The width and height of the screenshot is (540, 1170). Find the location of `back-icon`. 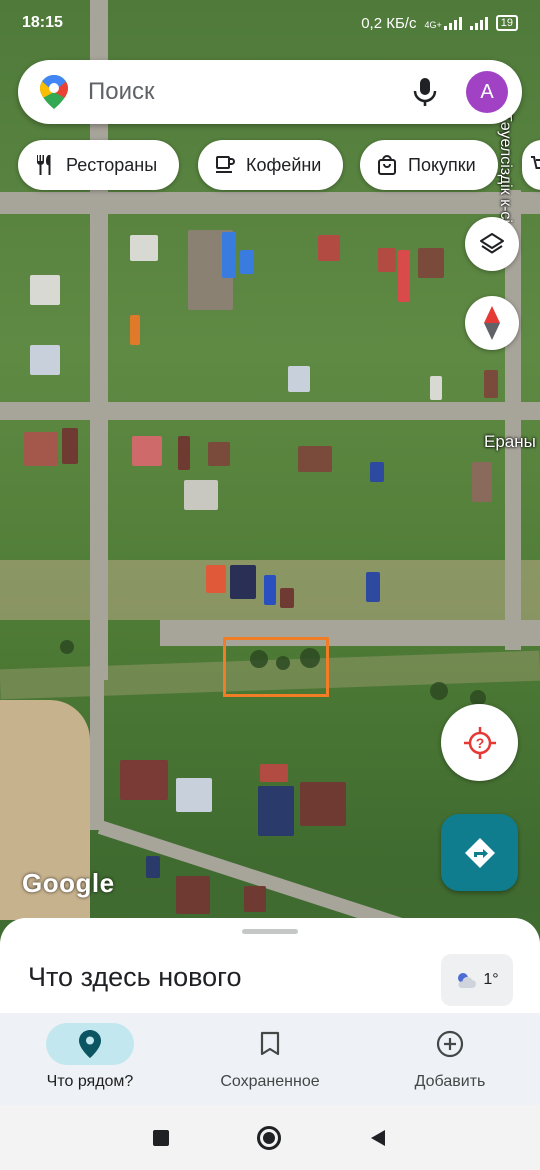

back-icon is located at coordinates (378, 1138).